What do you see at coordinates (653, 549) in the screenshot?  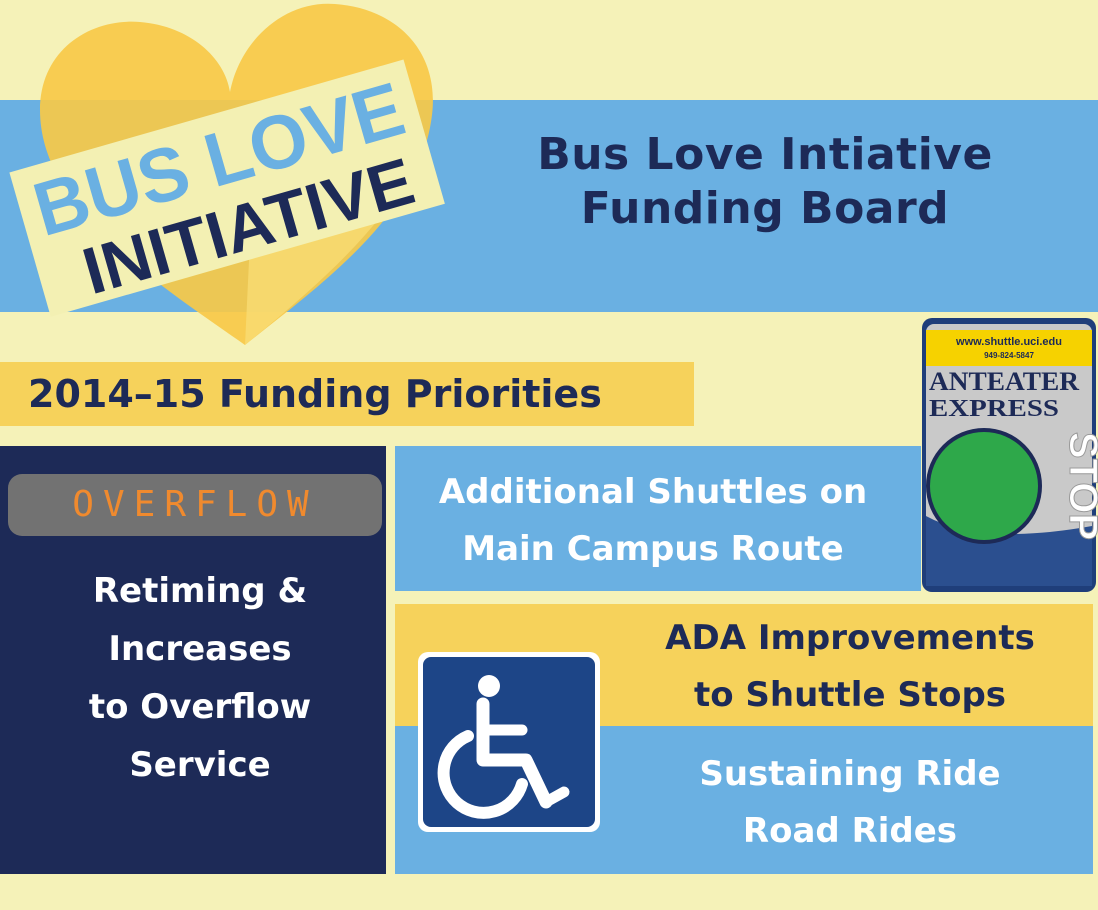 I see `shuttles-line: Main Campus Route` at bounding box center [653, 549].